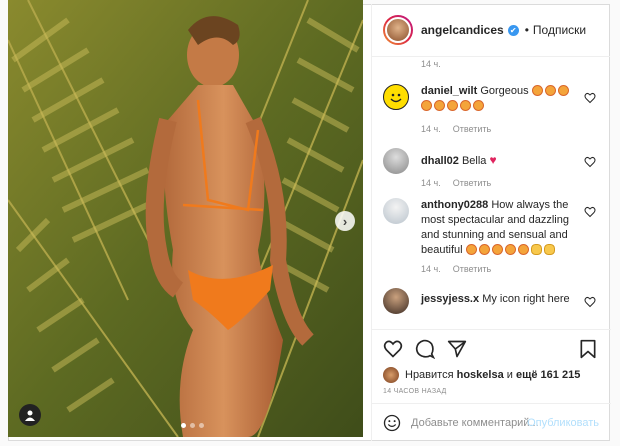 The height and width of the screenshot is (446, 620). What do you see at coordinates (513, 30) in the screenshot?
I see `verified-icon: ✔` at bounding box center [513, 30].